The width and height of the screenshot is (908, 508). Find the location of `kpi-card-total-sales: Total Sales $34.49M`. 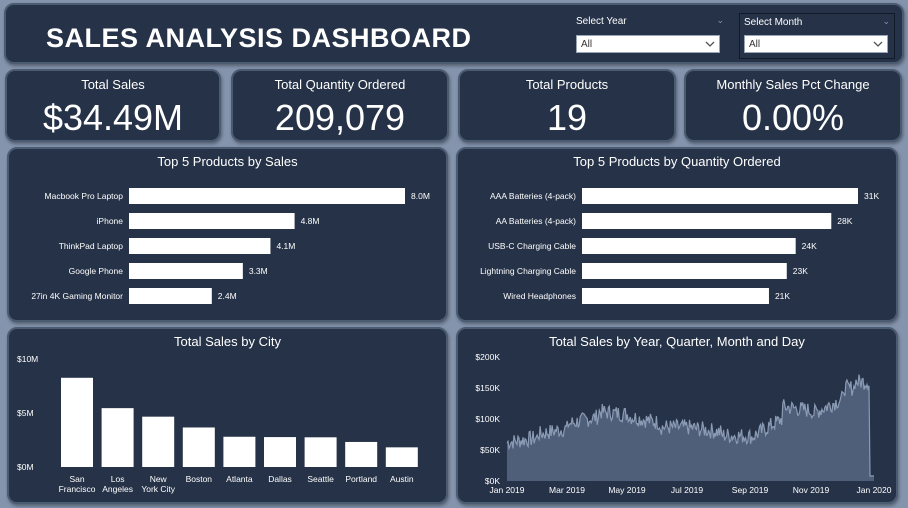

kpi-card-total-sales: Total Sales $34.49M is located at coordinates (113, 105).